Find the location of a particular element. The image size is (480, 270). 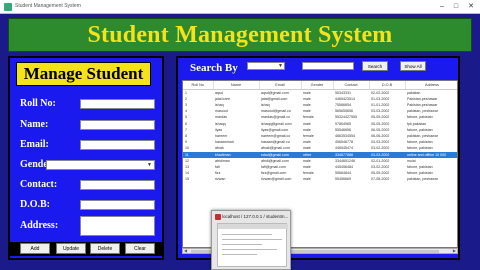

window-title: Student Management System is located at coordinates (48, 6).